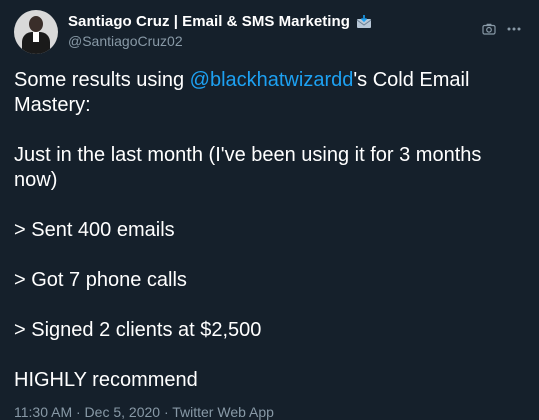  Describe the element at coordinates (36, 37) in the screenshot. I see `avatar-collar` at that location.